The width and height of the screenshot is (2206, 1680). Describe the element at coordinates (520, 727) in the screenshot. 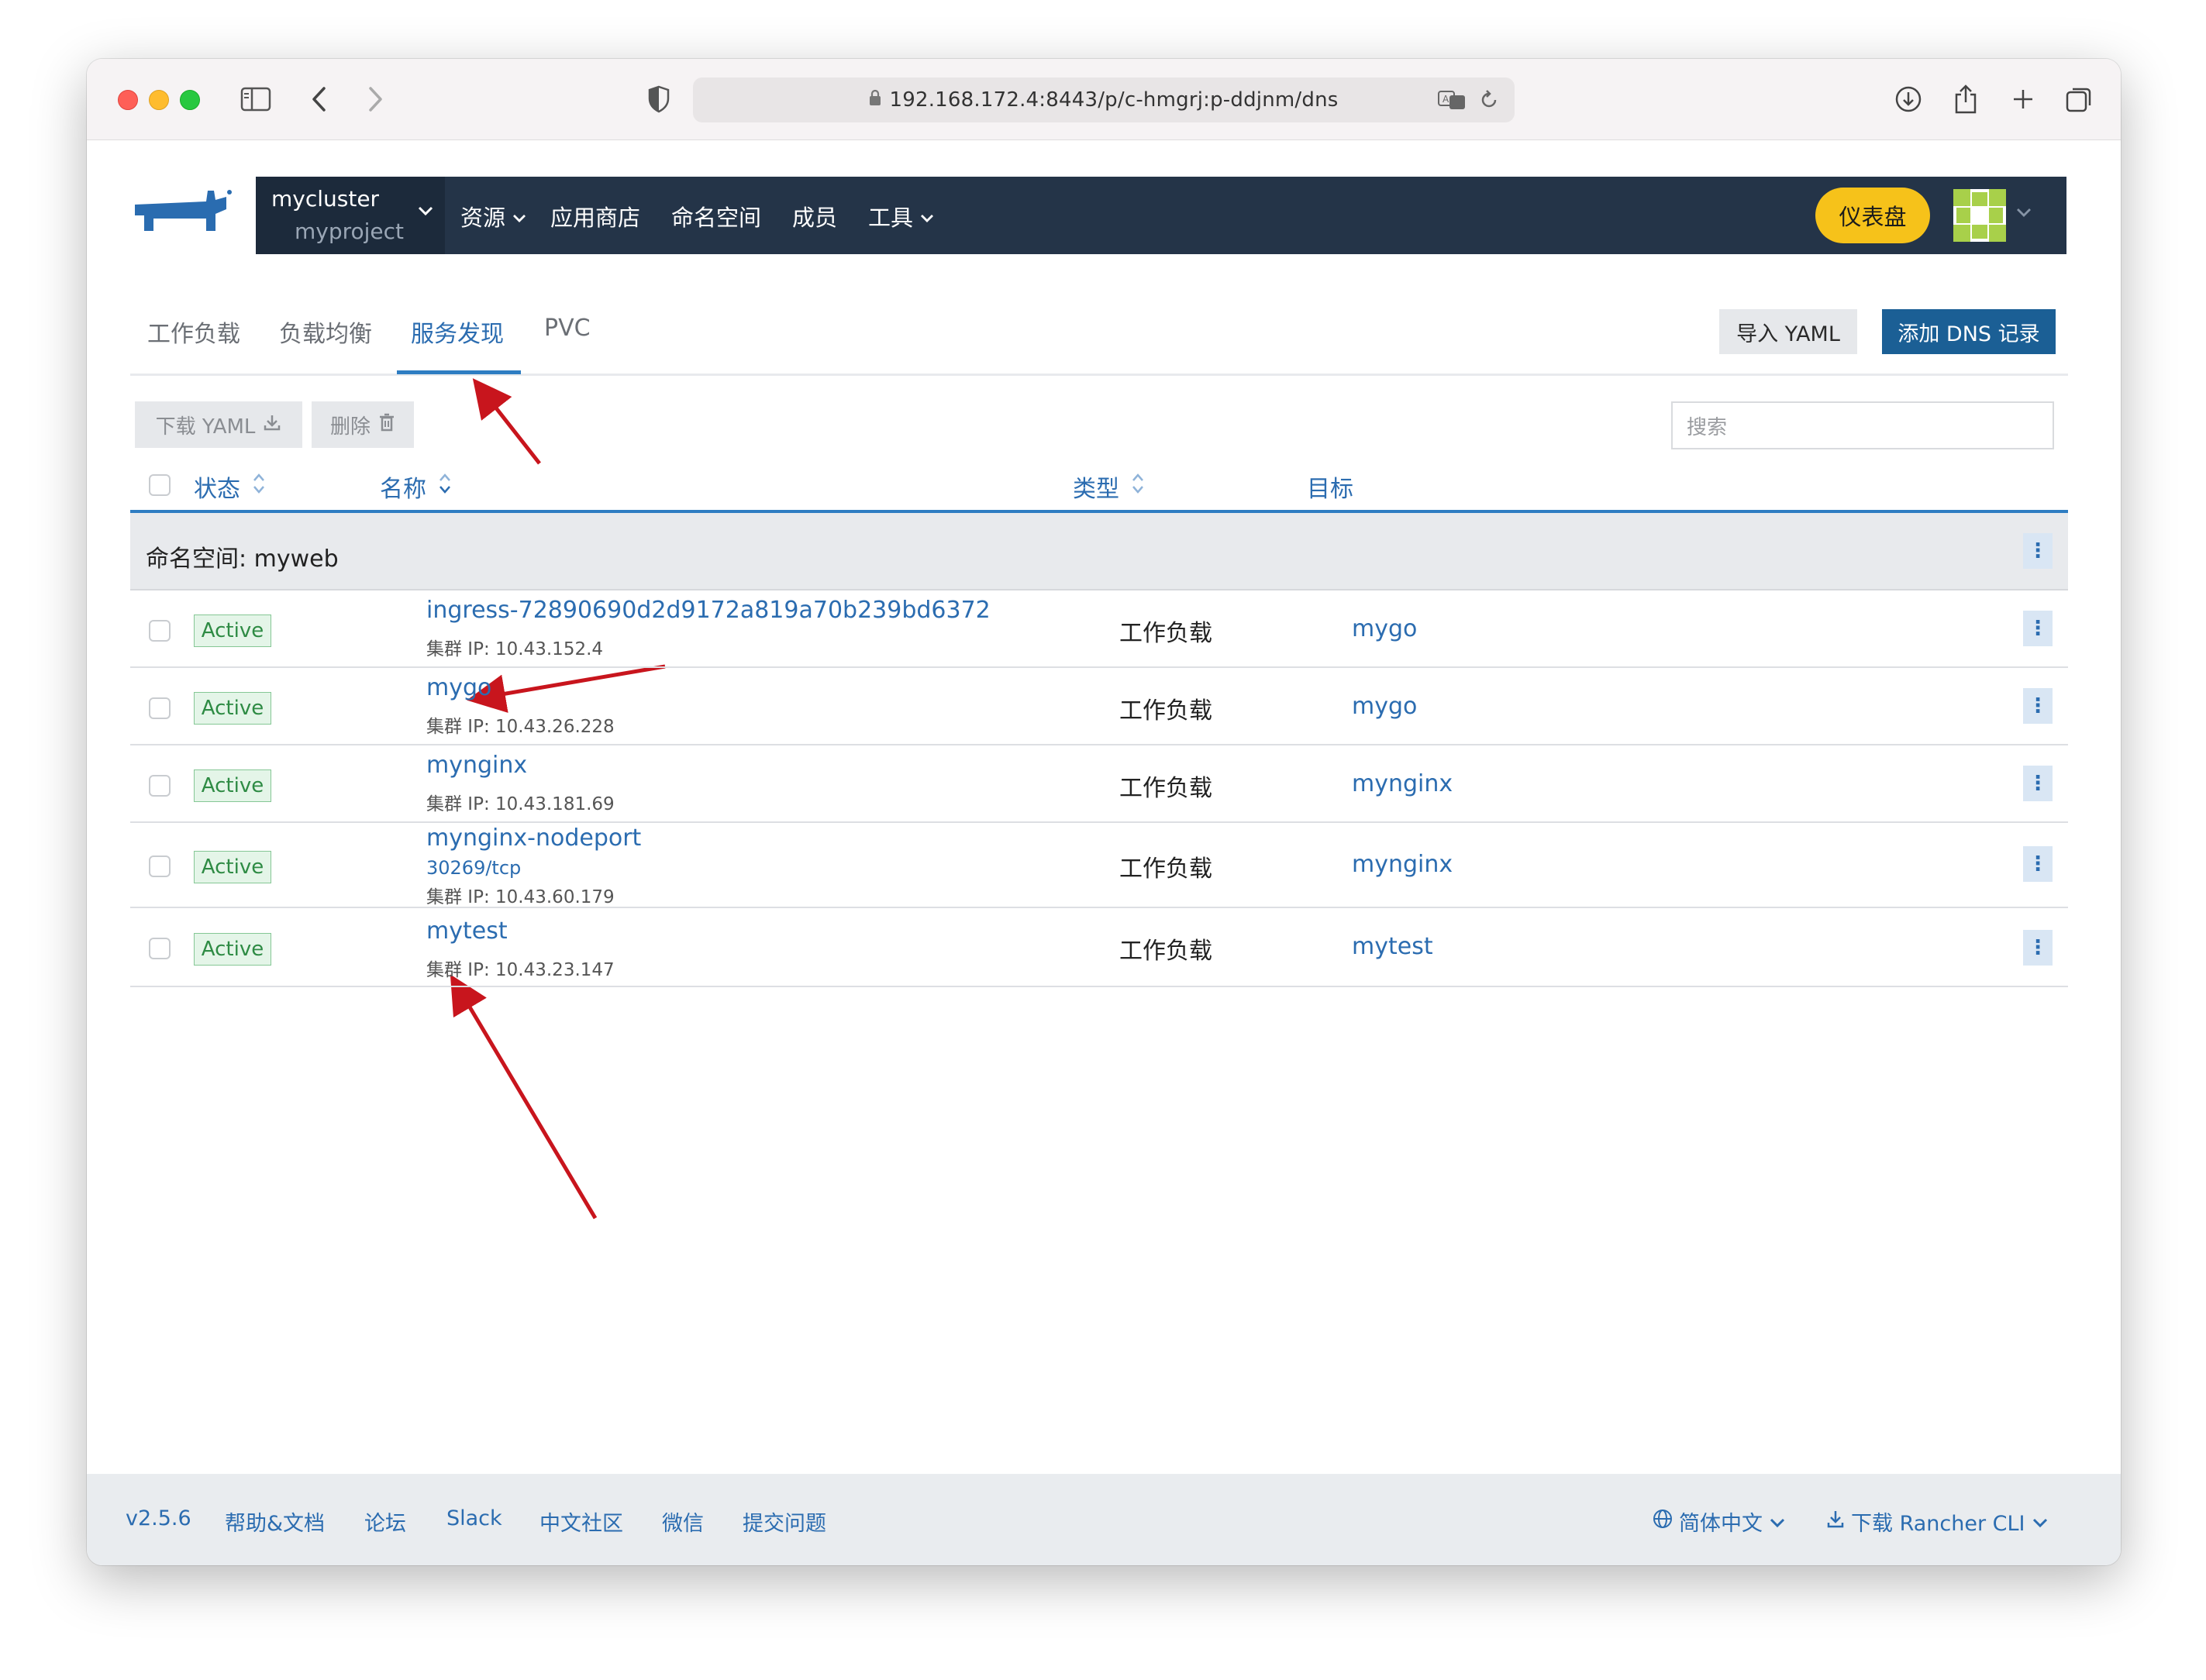

I see `cluster-ip: 集群 IP: 10.43.26.228` at that location.